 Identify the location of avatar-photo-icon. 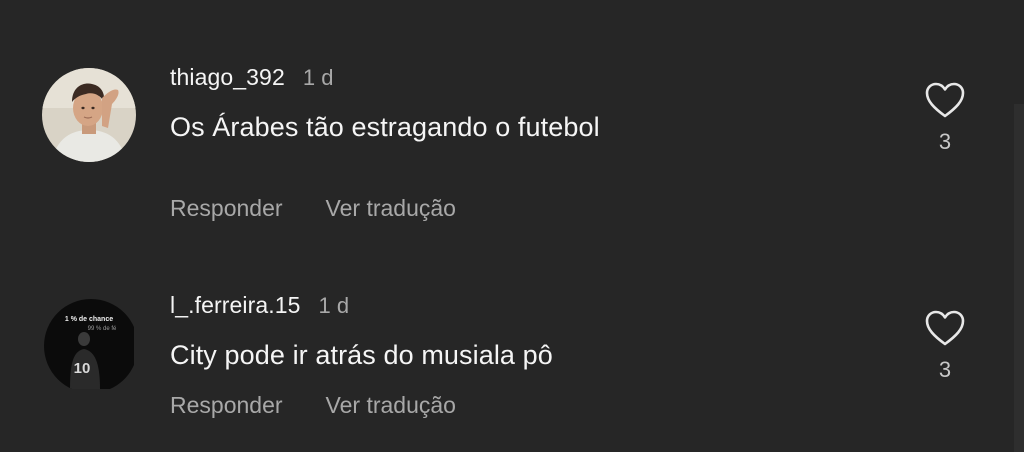
(89, 115).